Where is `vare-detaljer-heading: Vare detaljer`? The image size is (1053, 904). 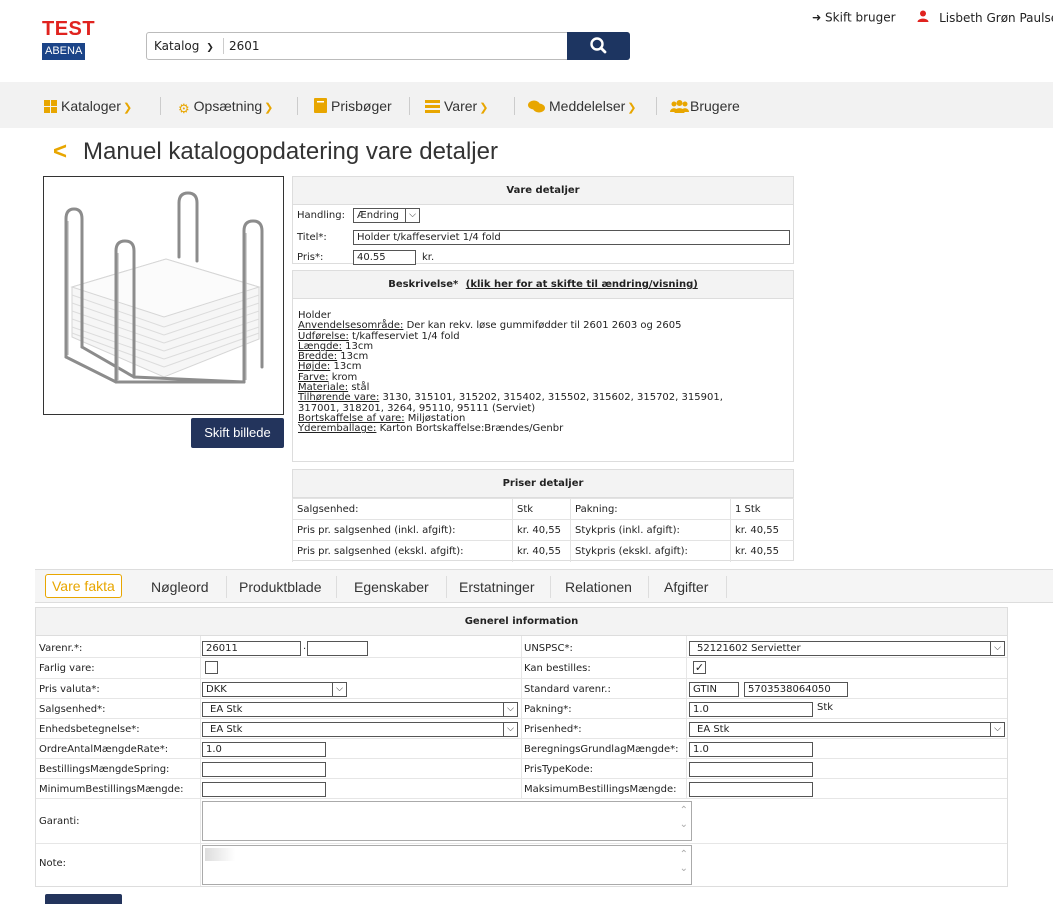 vare-detaljer-heading: Vare detaljer is located at coordinates (543, 191).